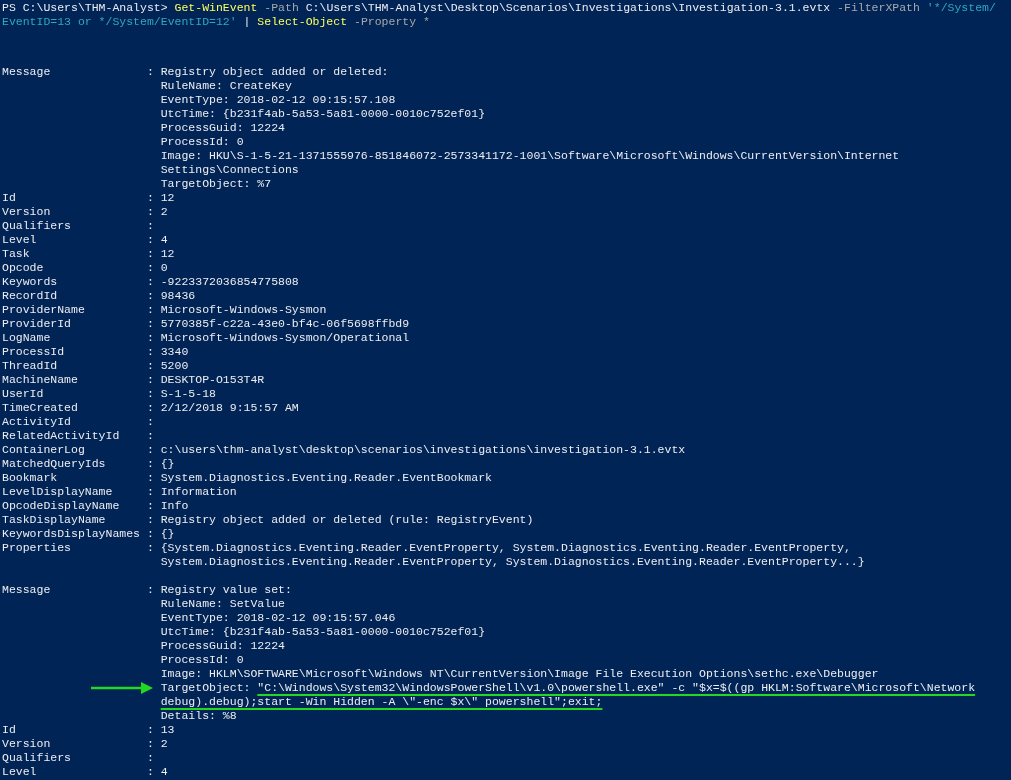 Image resolution: width=1011 pixels, height=780 pixels. Describe the element at coordinates (30, 478) in the screenshot. I see `property-name: Bookmark` at that location.